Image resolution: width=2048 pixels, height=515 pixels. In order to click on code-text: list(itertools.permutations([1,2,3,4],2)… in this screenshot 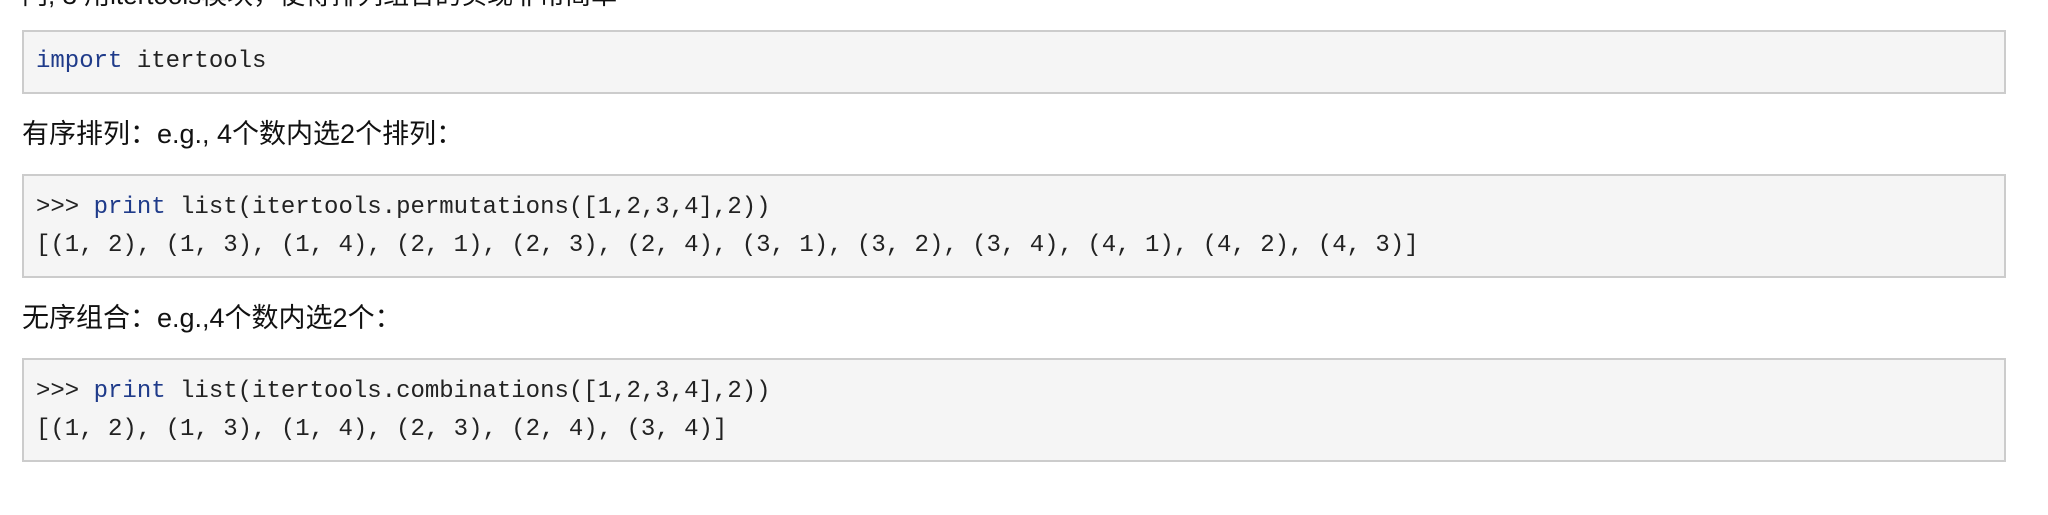, I will do `click(468, 207)`.